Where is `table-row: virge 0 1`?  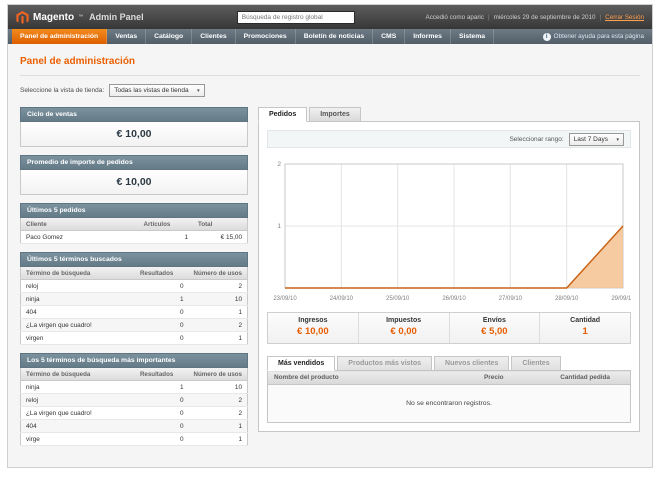
table-row: virge 0 1 is located at coordinates (134, 439).